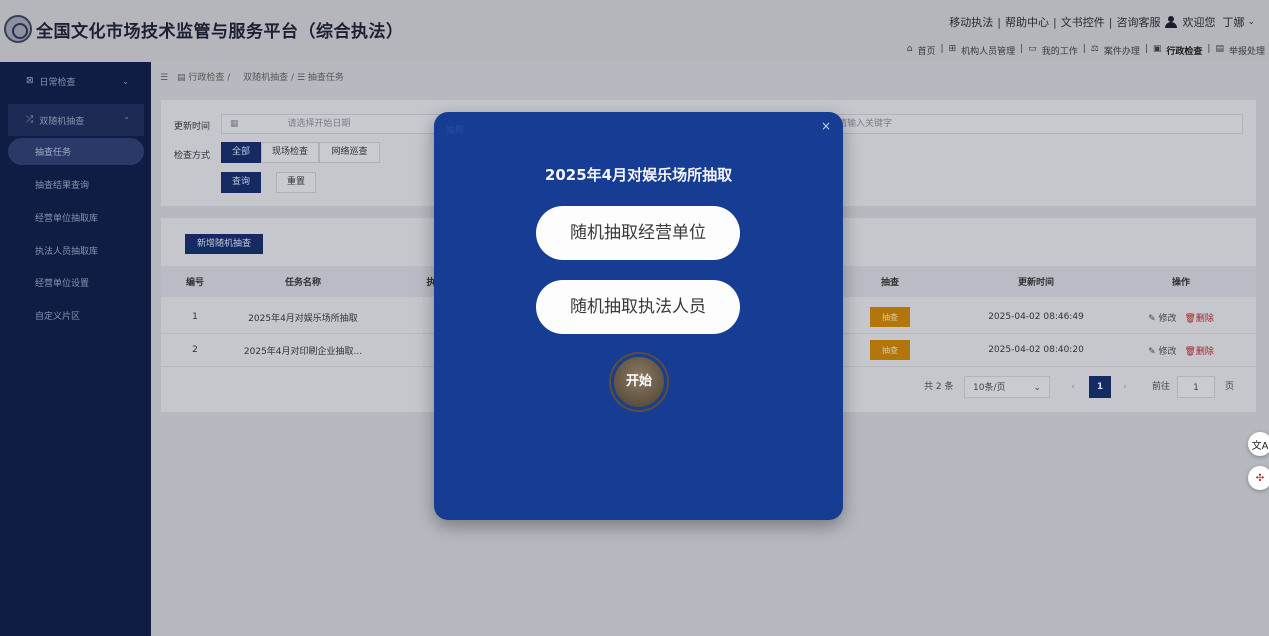 The height and width of the screenshot is (636, 1269). I want to click on dialog-title: 2025年4月对娱乐场所抽取, so click(638, 175).